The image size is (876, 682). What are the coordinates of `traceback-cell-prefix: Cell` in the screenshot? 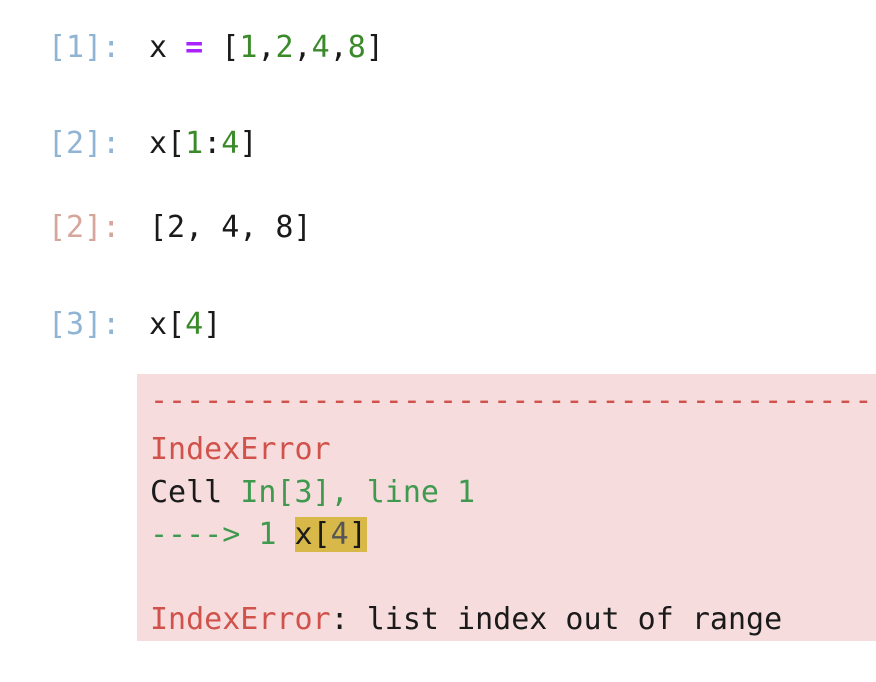 It's located at (195, 492).